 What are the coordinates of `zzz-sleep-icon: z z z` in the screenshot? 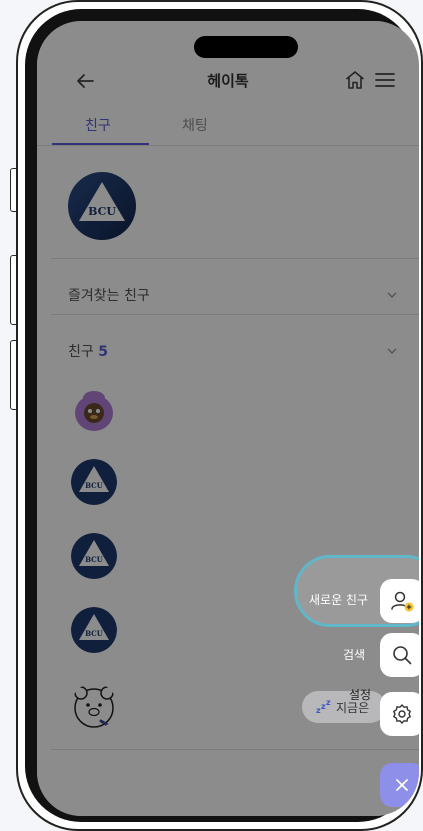 It's located at (323, 707).